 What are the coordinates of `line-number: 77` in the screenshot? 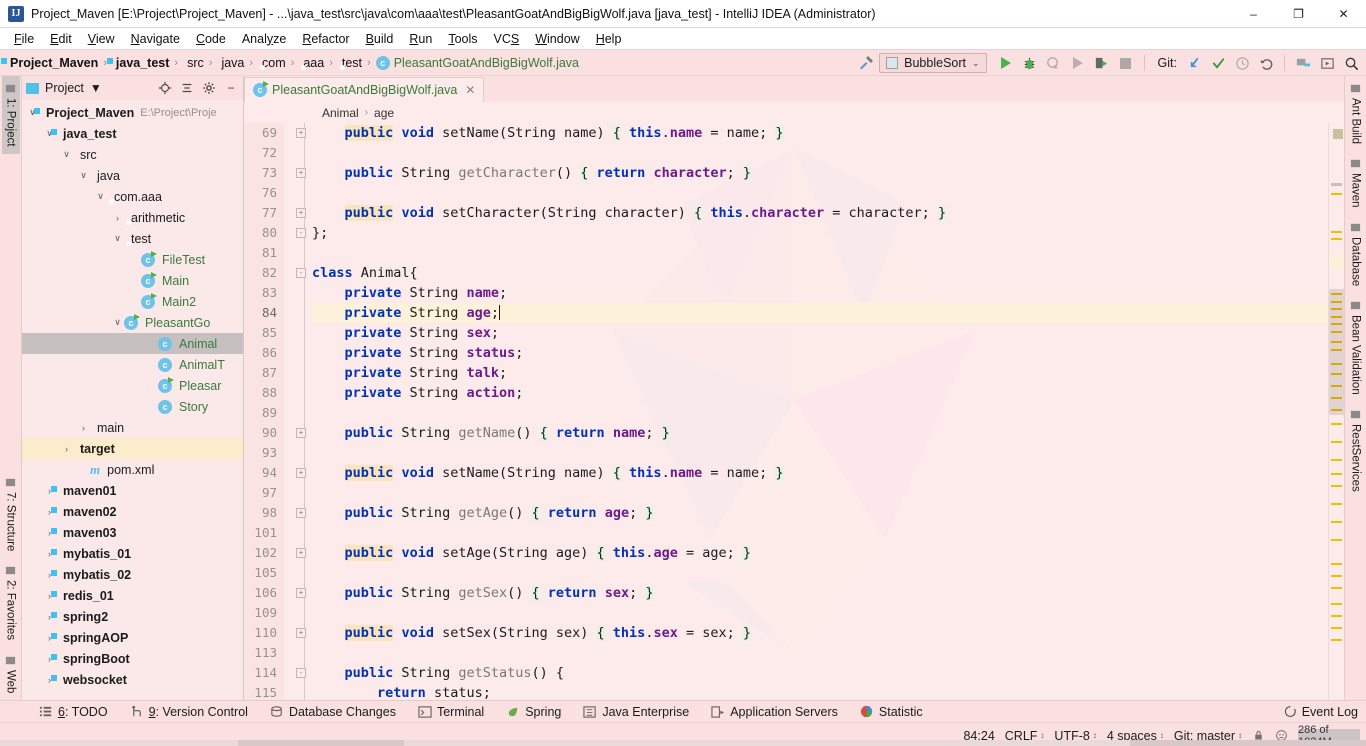 It's located at (260, 213).